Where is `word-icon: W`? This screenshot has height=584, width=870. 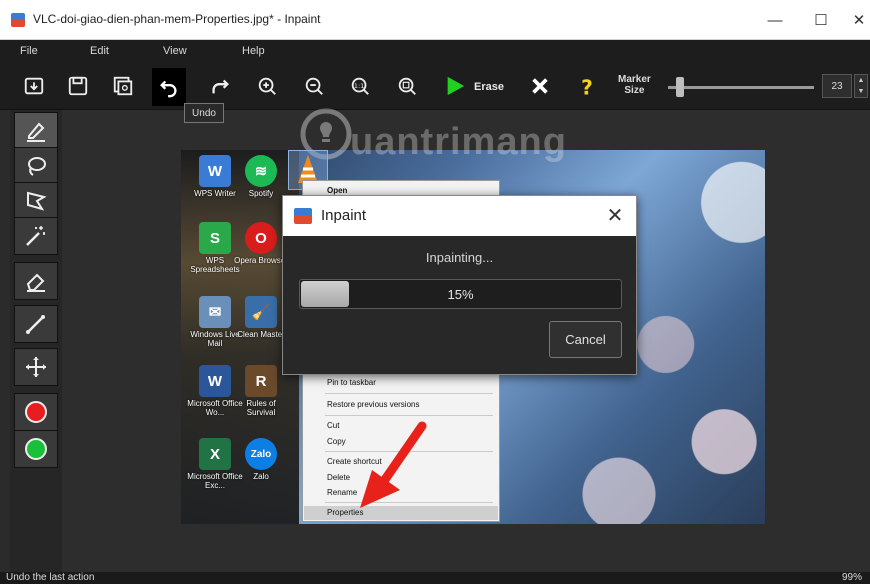 word-icon: W is located at coordinates (215, 381).